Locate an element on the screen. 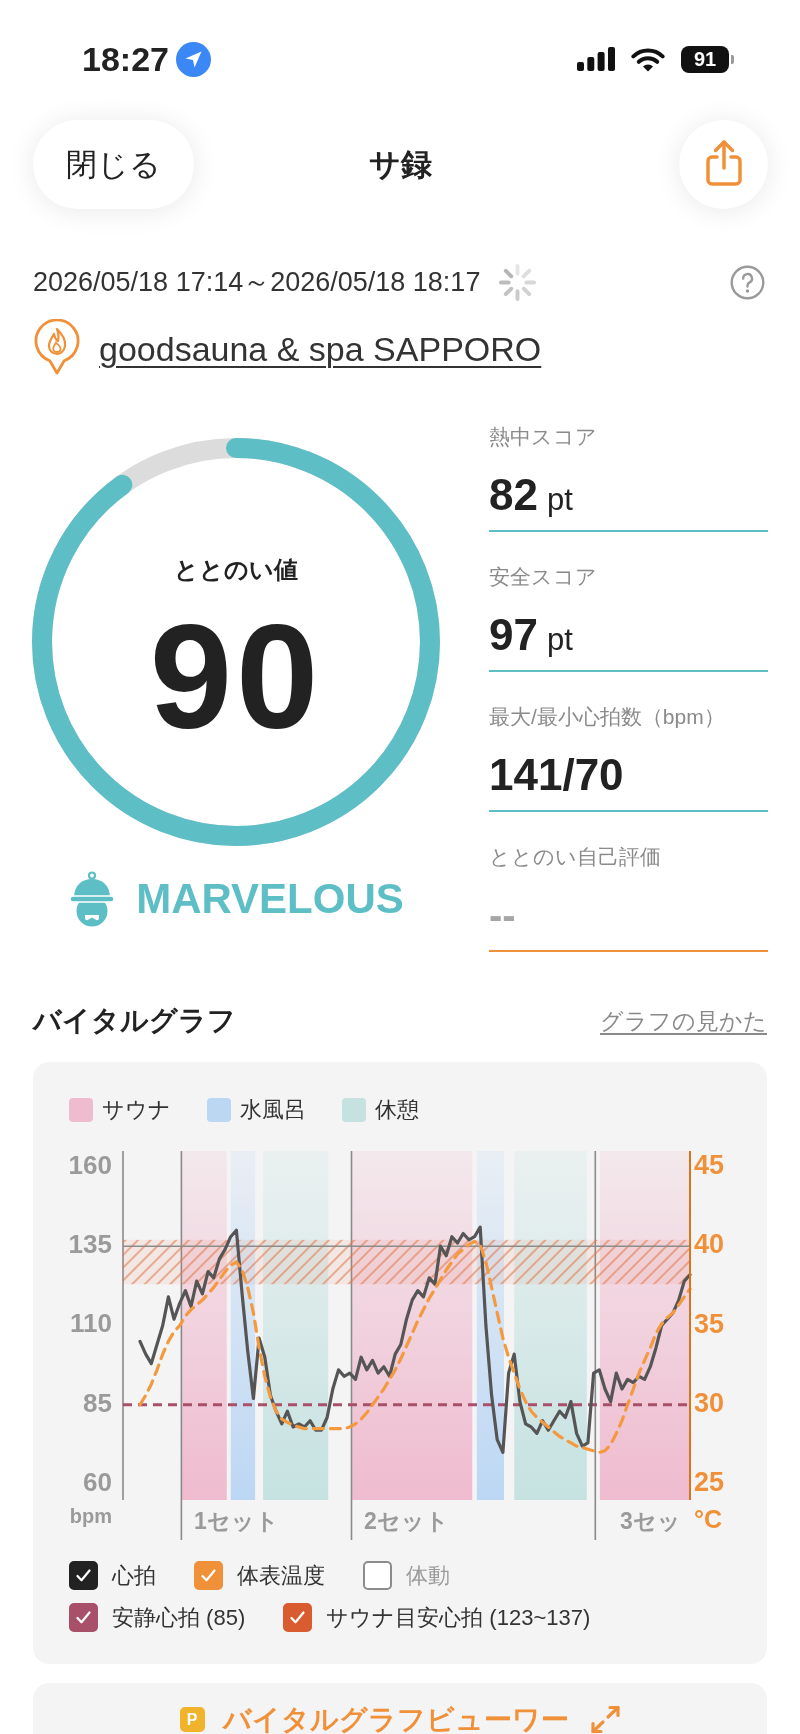 This screenshot has width=800, height=1734. axis-unit-label: °C is located at coordinates (708, 1518).